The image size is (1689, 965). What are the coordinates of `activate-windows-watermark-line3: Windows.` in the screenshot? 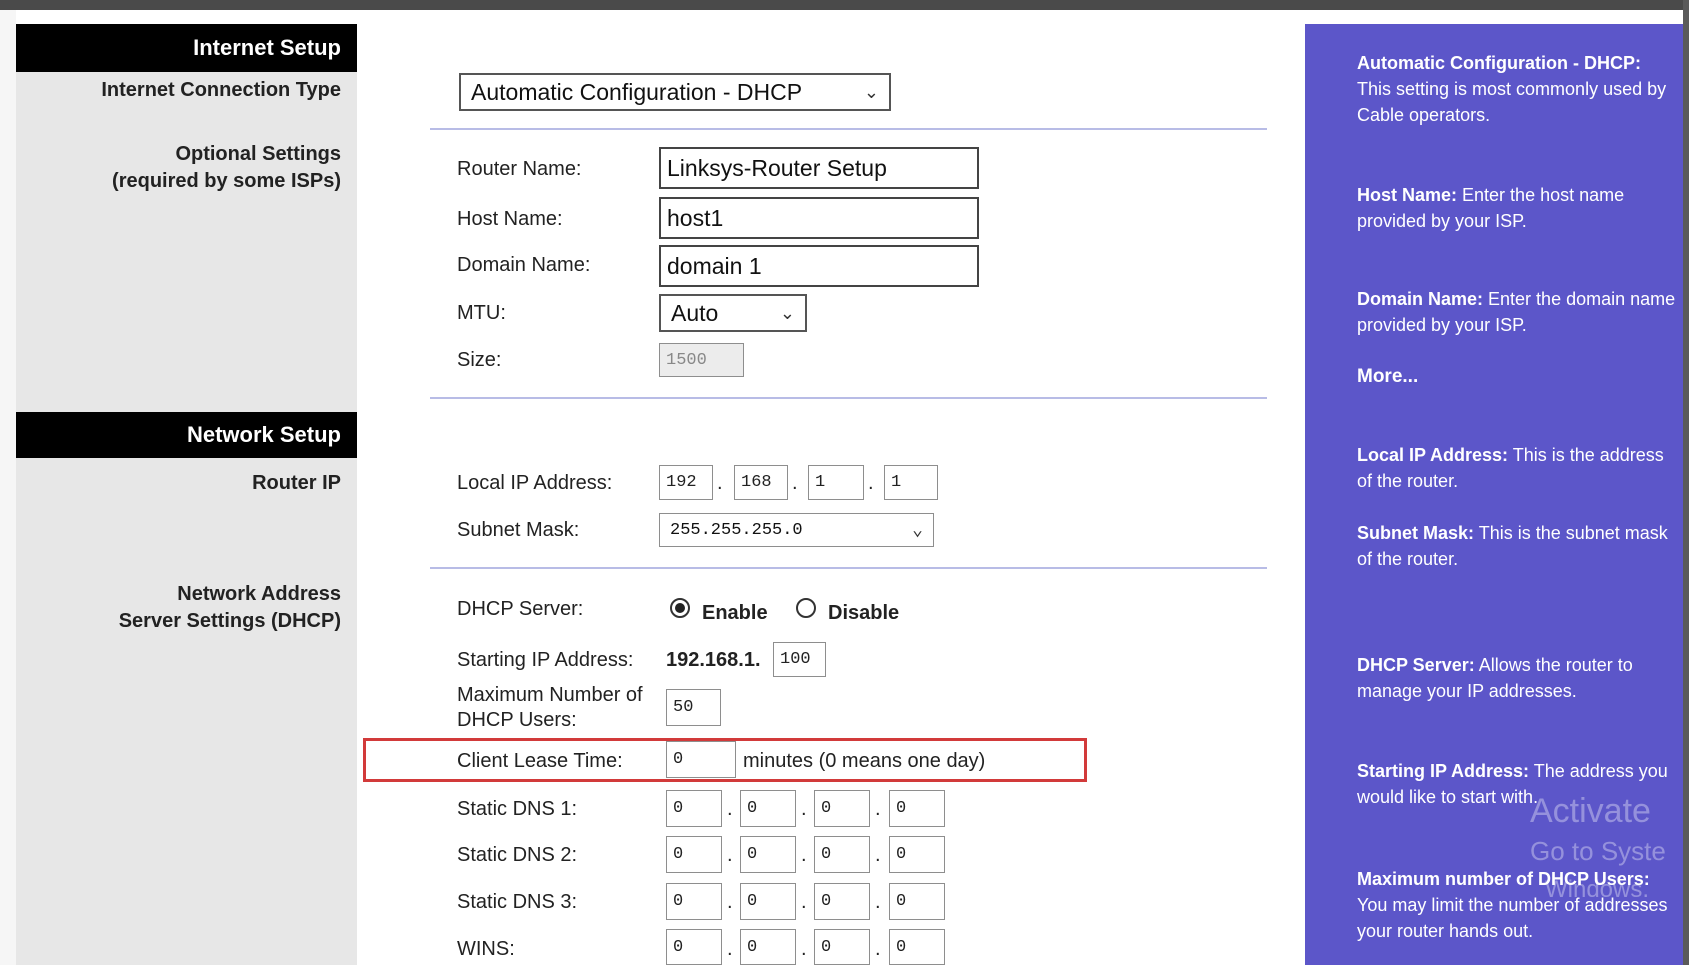 It's located at (1597, 889).